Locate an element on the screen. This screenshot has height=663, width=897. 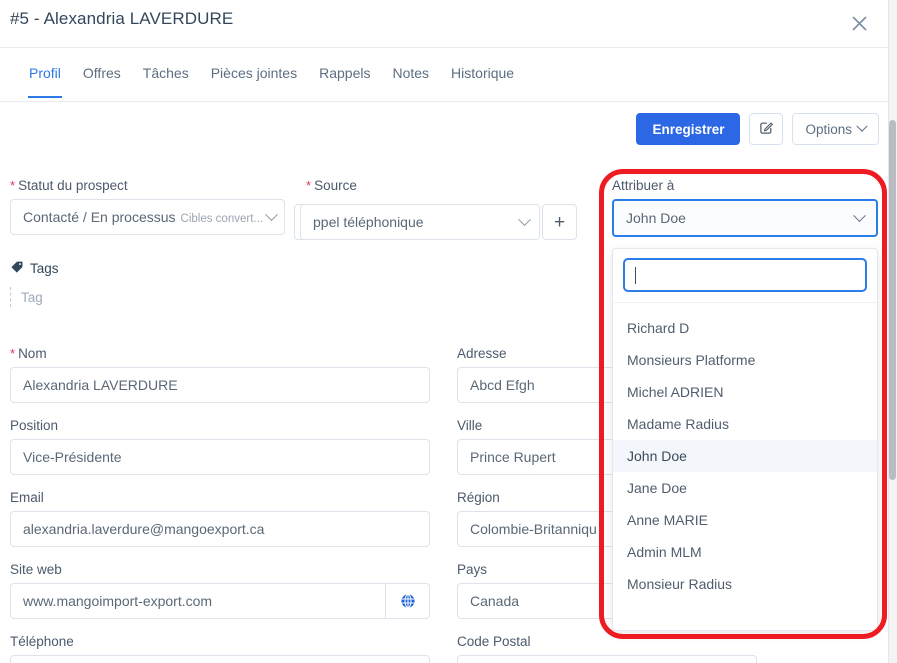
tags-label: Tags is located at coordinates (44, 268).